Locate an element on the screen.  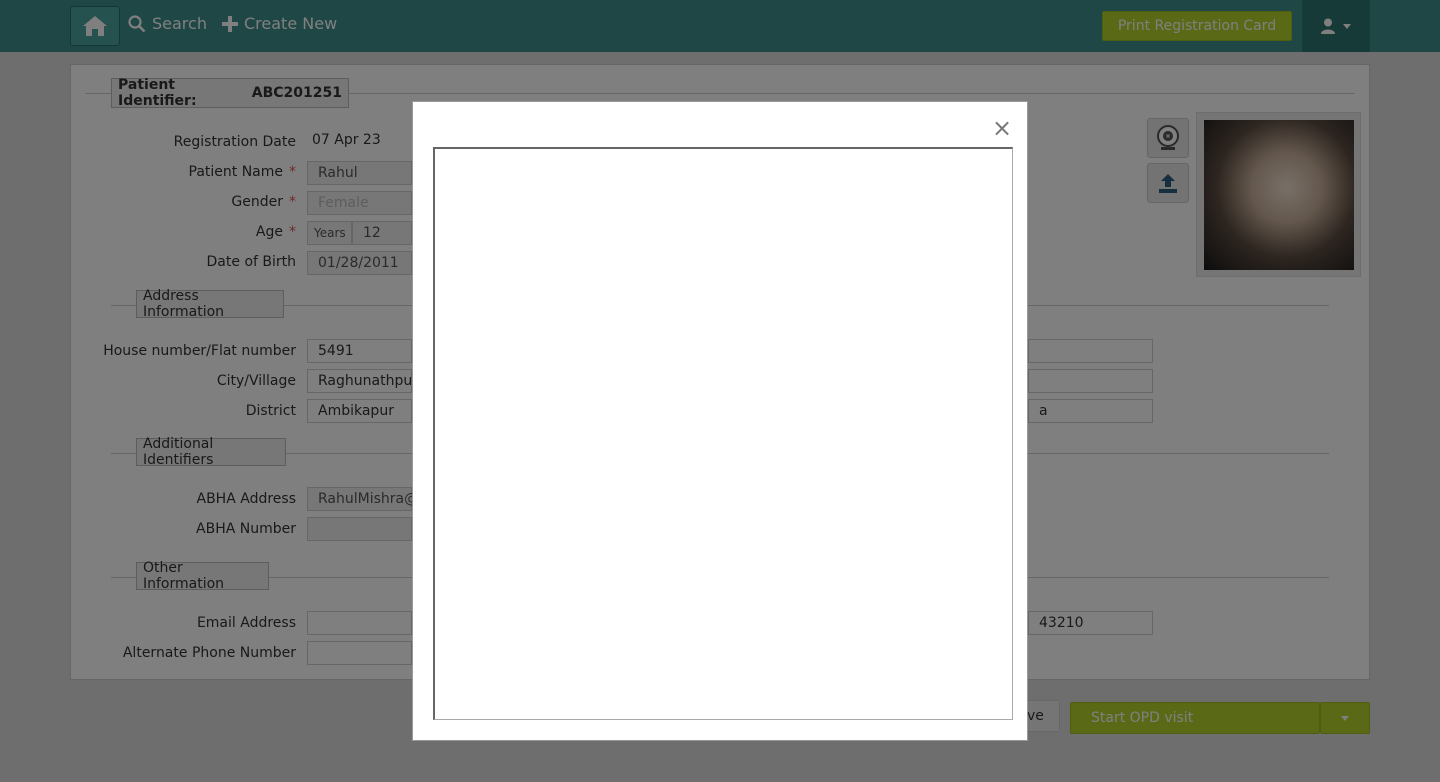
close-icon: × is located at coordinates (1002, 128).